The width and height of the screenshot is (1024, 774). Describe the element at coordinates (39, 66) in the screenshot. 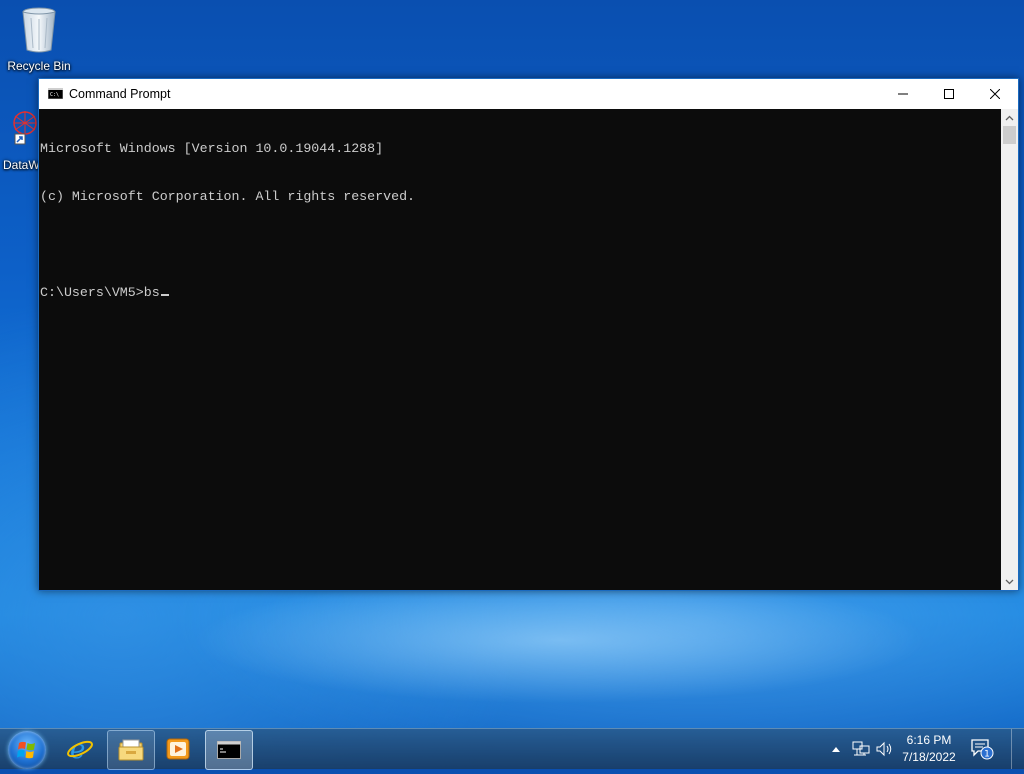

I see `recycle-bin-label: Recycle Bin` at that location.